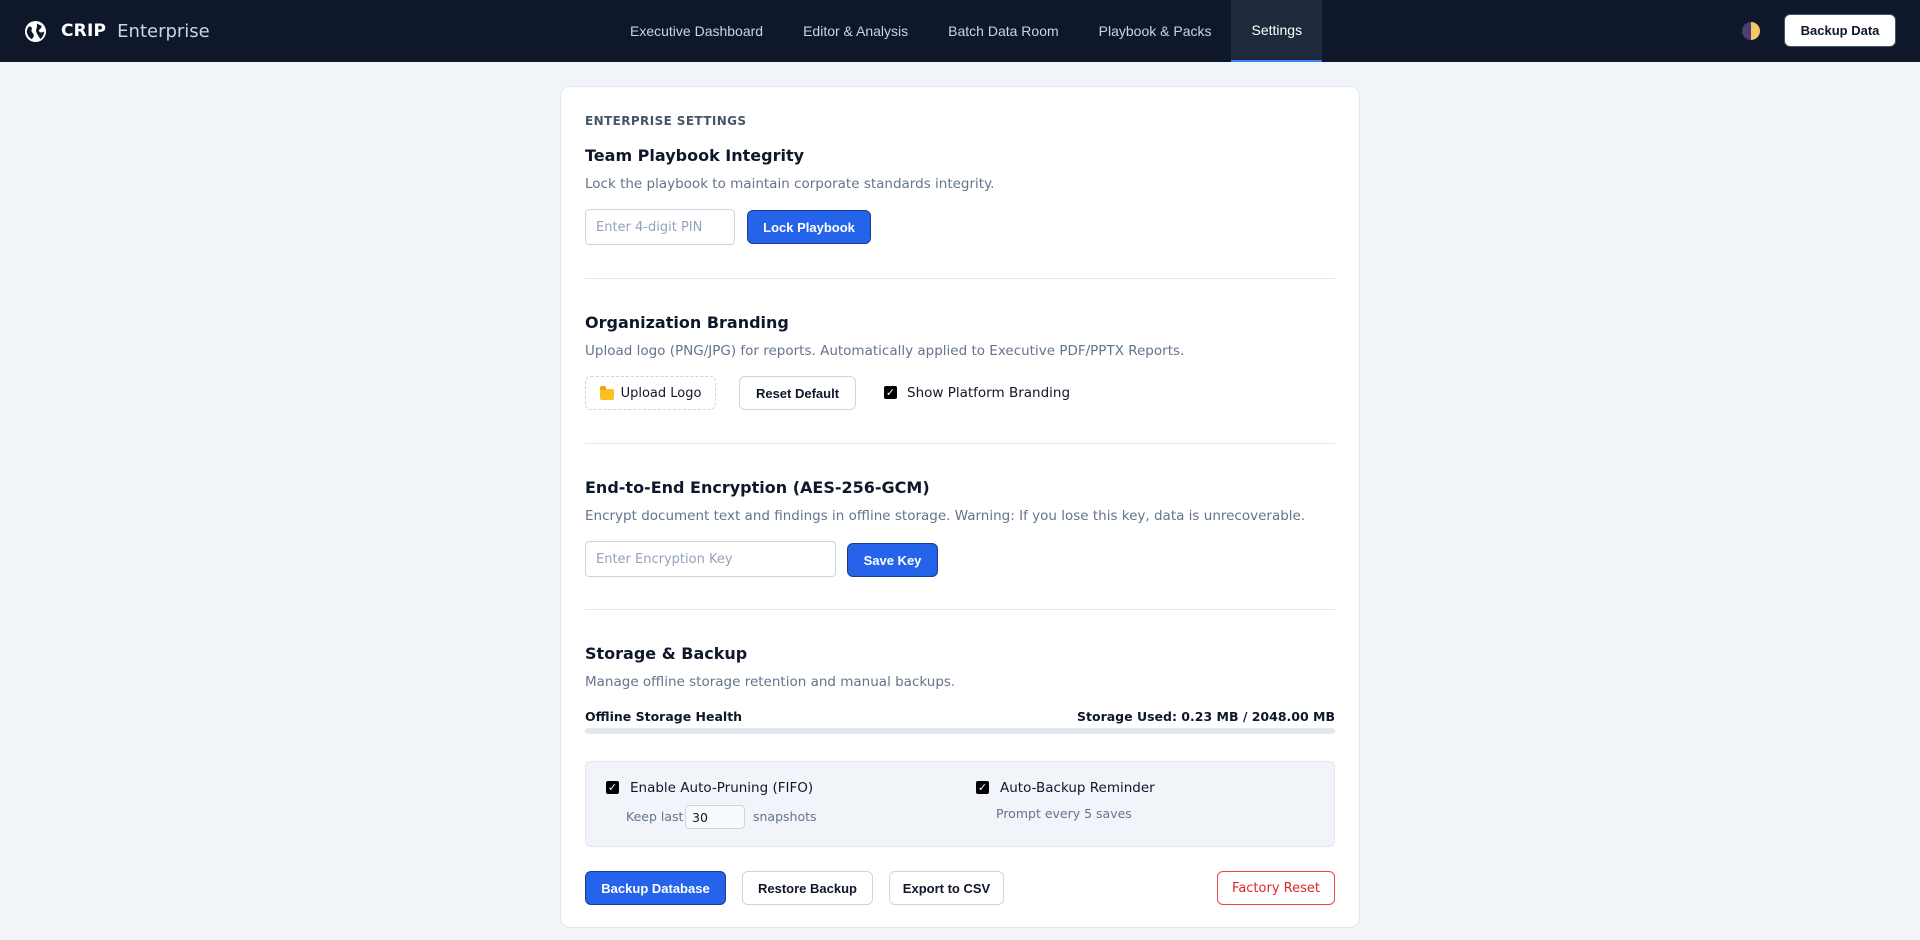 This screenshot has height=940, width=1920. What do you see at coordinates (1064, 813) in the screenshot?
I see `prompt-label: Prompt every 5 saves` at bounding box center [1064, 813].